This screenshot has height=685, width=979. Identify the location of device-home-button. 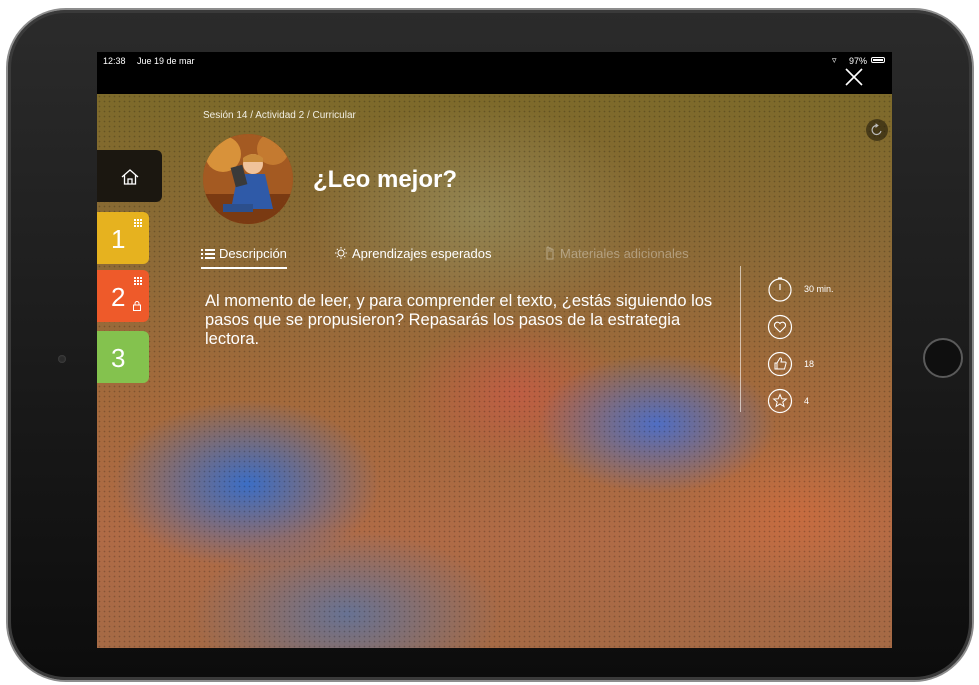
(943, 358).